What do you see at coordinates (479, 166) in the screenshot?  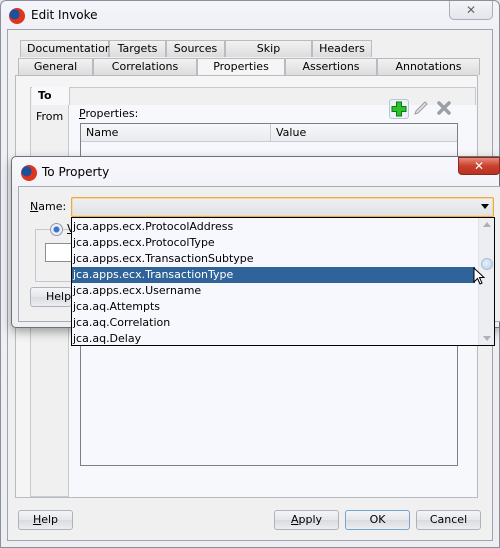 I see `dialog-close-button: ✕` at bounding box center [479, 166].